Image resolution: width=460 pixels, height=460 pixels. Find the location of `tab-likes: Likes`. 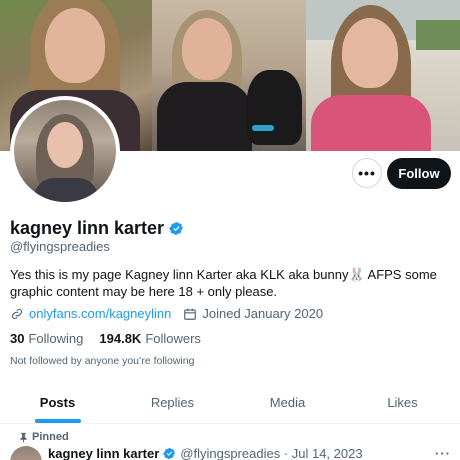

tab-likes: Likes is located at coordinates (402, 402).